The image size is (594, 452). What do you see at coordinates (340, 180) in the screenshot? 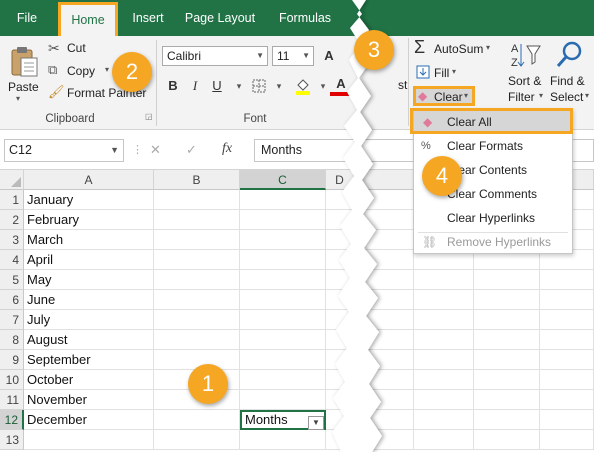
I see `column-header: D` at bounding box center [340, 180].